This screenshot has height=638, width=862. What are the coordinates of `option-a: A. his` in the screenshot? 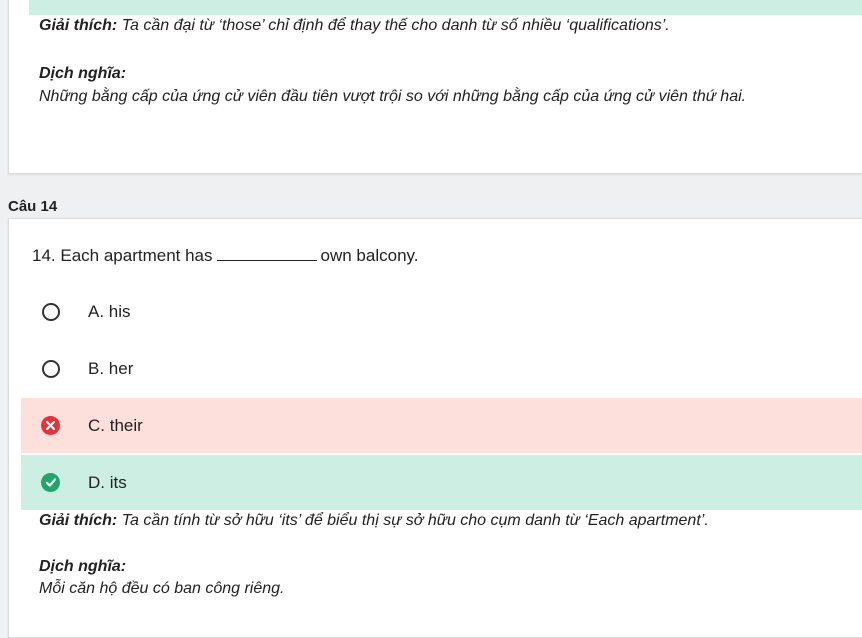 It's located at (441, 311).